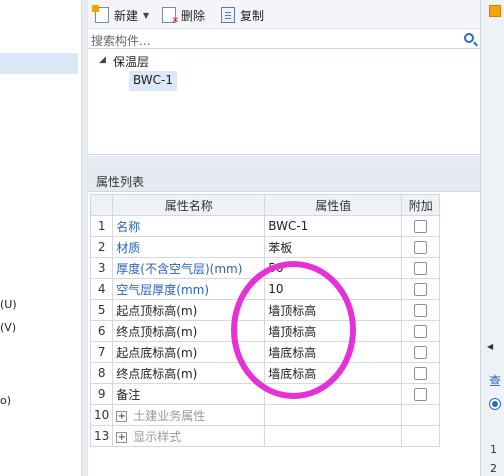  What do you see at coordinates (101, 268) in the screenshot?
I see `row-number: 3` at bounding box center [101, 268].